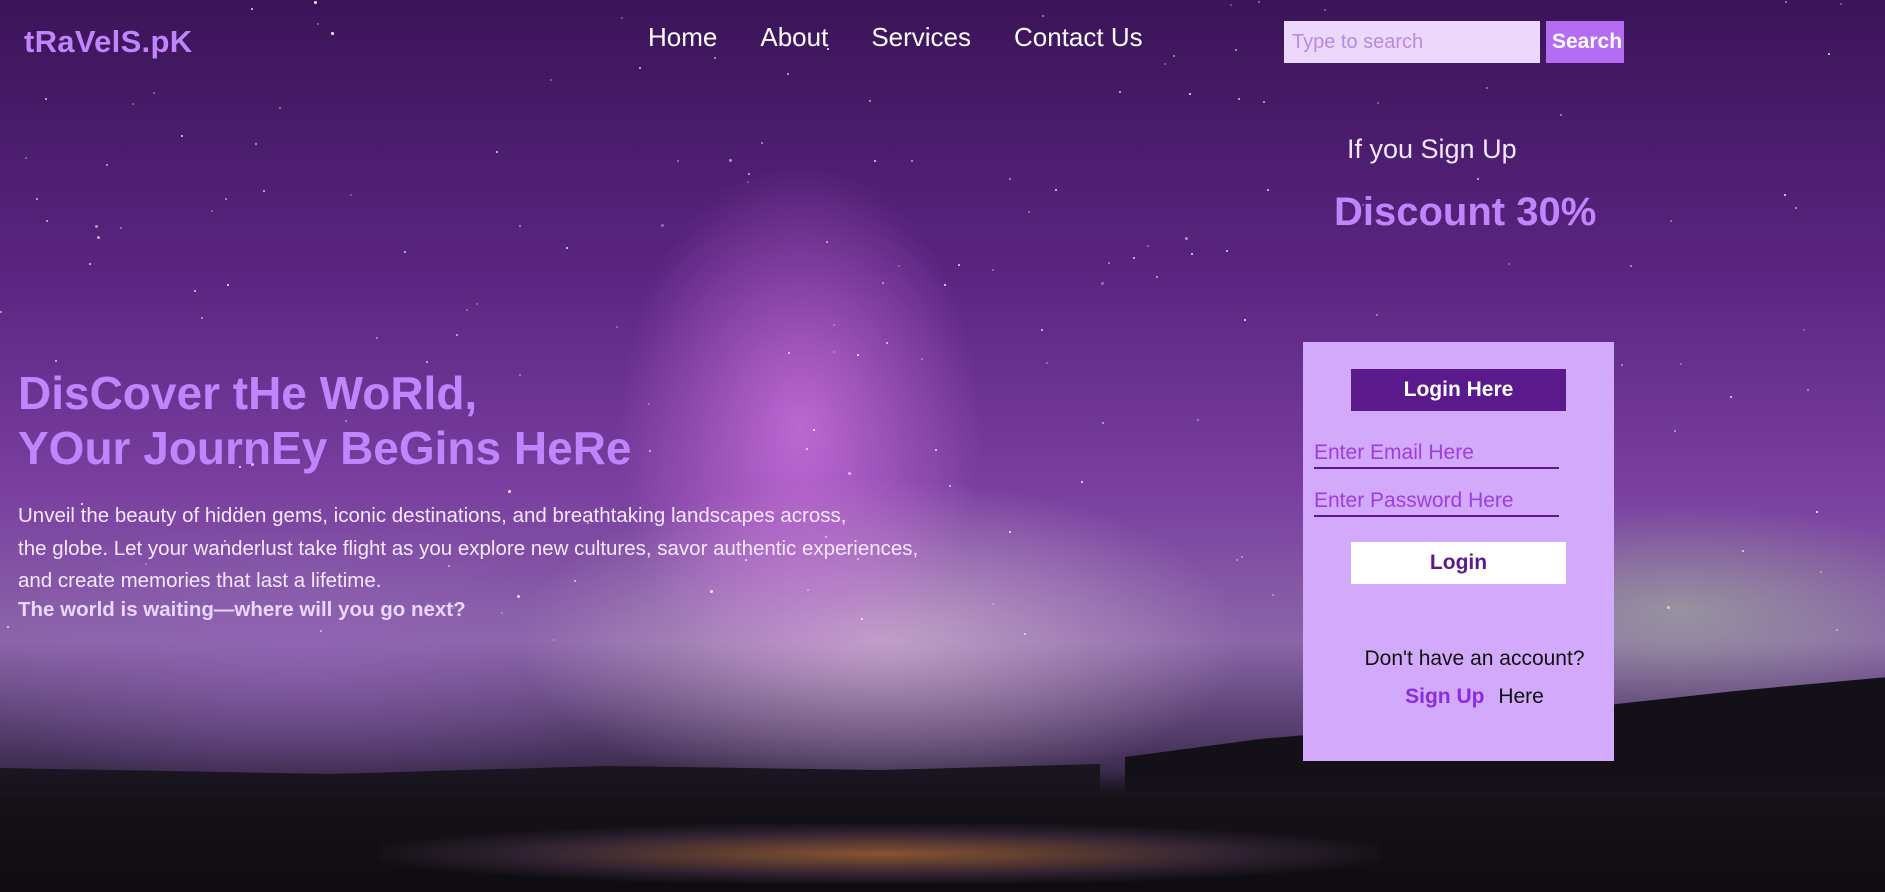  What do you see at coordinates (1521, 696) in the screenshot?
I see `signup-suffix: Here` at bounding box center [1521, 696].